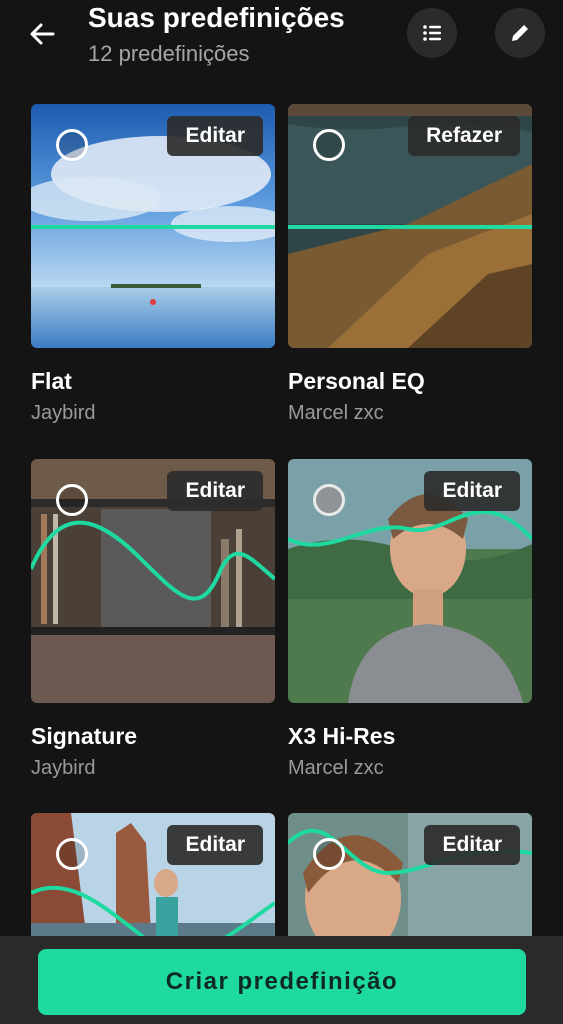 The height and width of the screenshot is (1024, 563). I want to click on preset-card: Editar Flat Jaybird, so click(153, 264).